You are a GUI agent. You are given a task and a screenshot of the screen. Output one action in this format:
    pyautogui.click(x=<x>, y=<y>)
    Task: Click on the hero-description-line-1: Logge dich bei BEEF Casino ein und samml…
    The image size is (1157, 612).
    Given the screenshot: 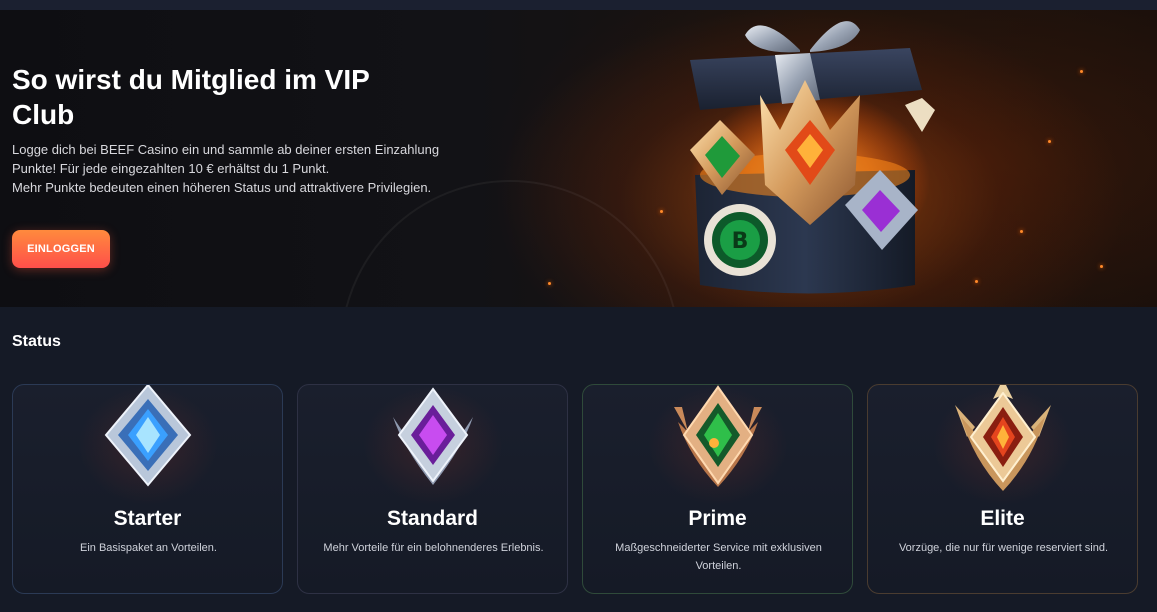 What is the action you would take?
    pyautogui.click(x=226, y=159)
    